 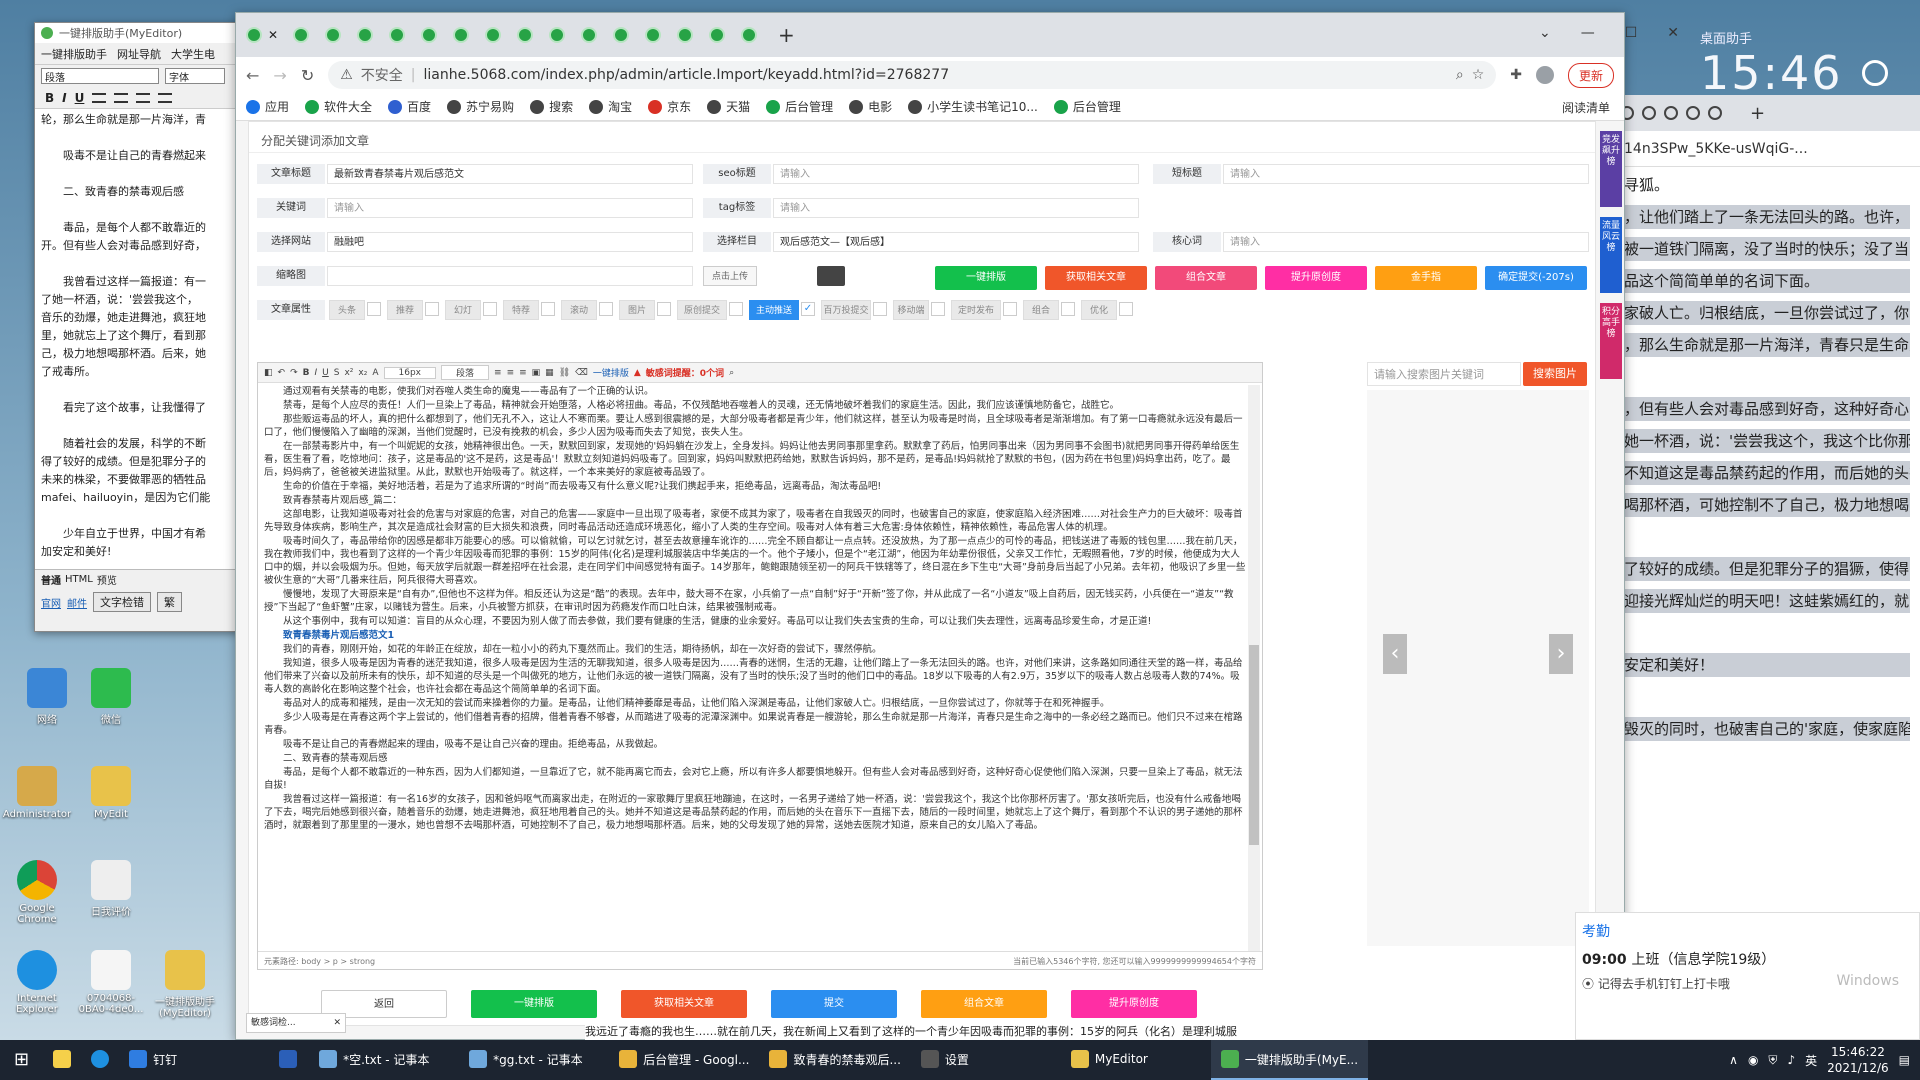 What do you see at coordinates (465, 372) in the screenshot?
I see `paragraph-format-select: 段落` at bounding box center [465, 372].